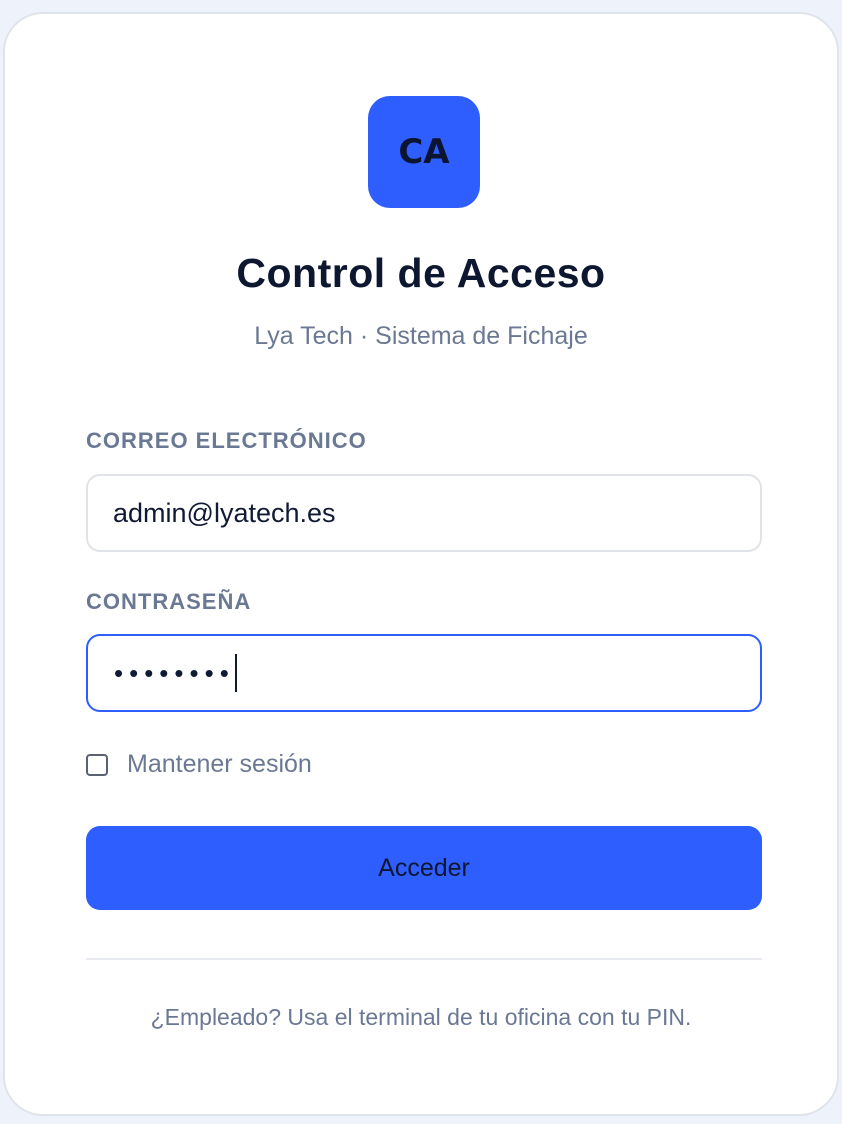  I want to click on remember-session: Mantener sesión, so click(199, 764).